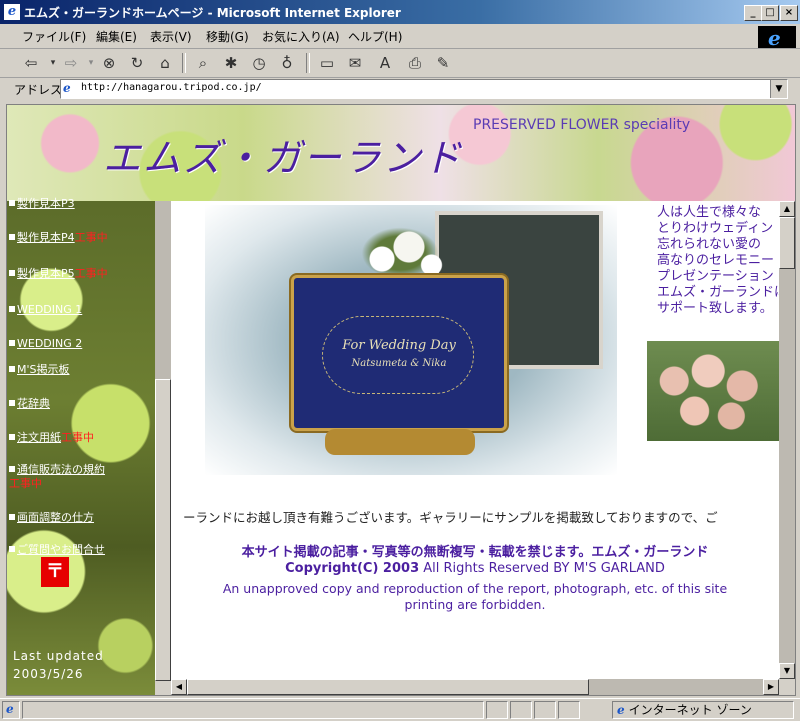  Describe the element at coordinates (718, 292) in the screenshot. I see `intro-line: エムズ・ガーランドは` at that location.